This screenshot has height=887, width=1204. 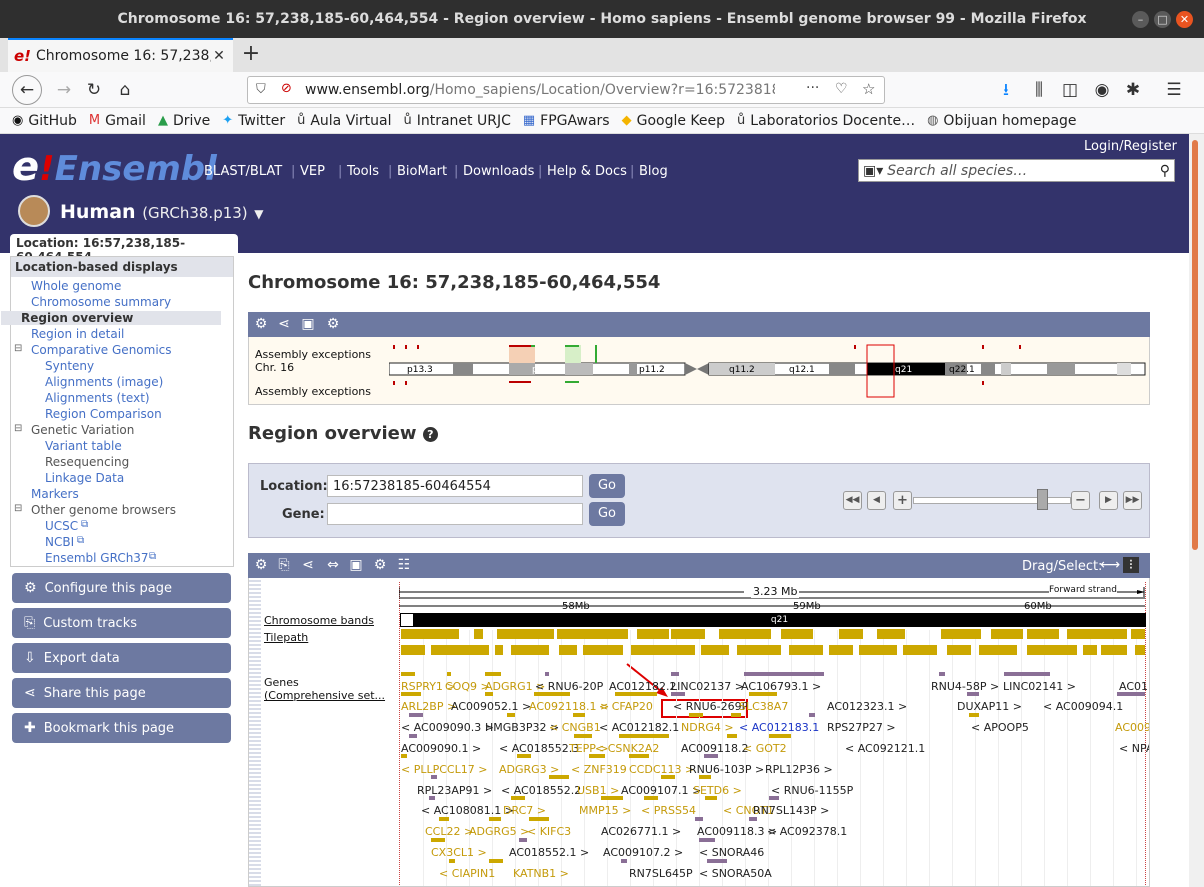 What do you see at coordinates (566, 121) in the screenshot?
I see `bookmark-item: ▦ FPGAwars` at bounding box center [566, 121].